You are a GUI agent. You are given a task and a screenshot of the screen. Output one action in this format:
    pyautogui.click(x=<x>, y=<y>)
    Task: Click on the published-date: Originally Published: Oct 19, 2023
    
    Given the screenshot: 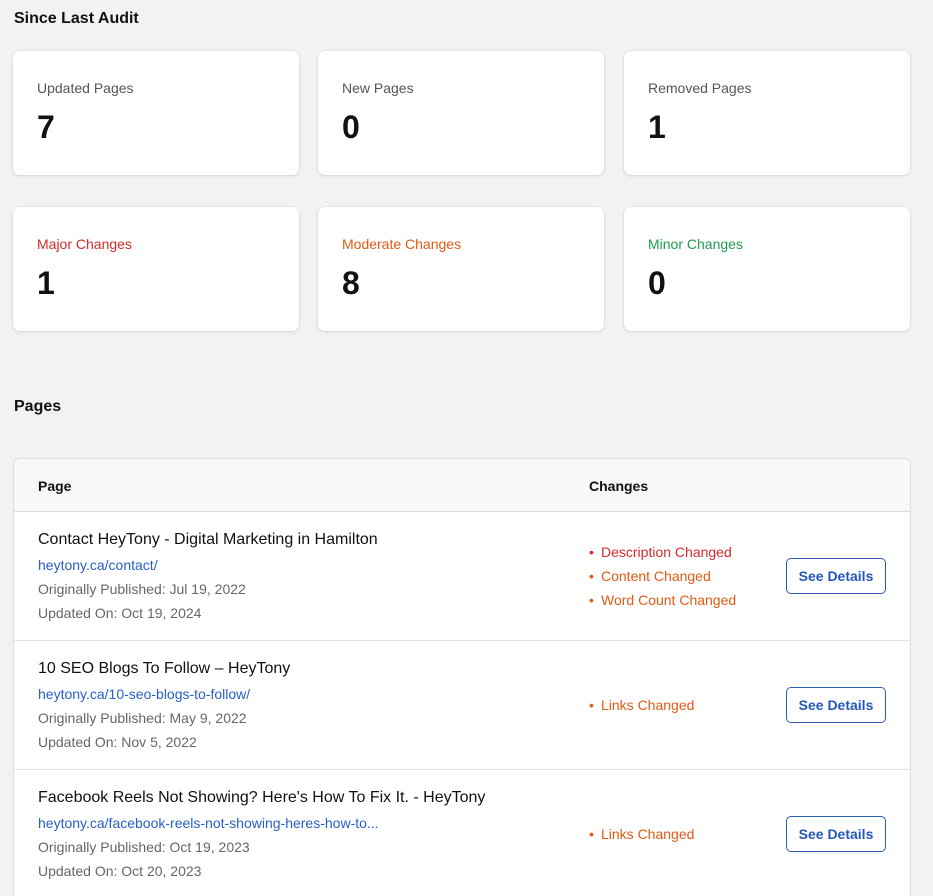 What is the action you would take?
    pyautogui.click(x=144, y=847)
    